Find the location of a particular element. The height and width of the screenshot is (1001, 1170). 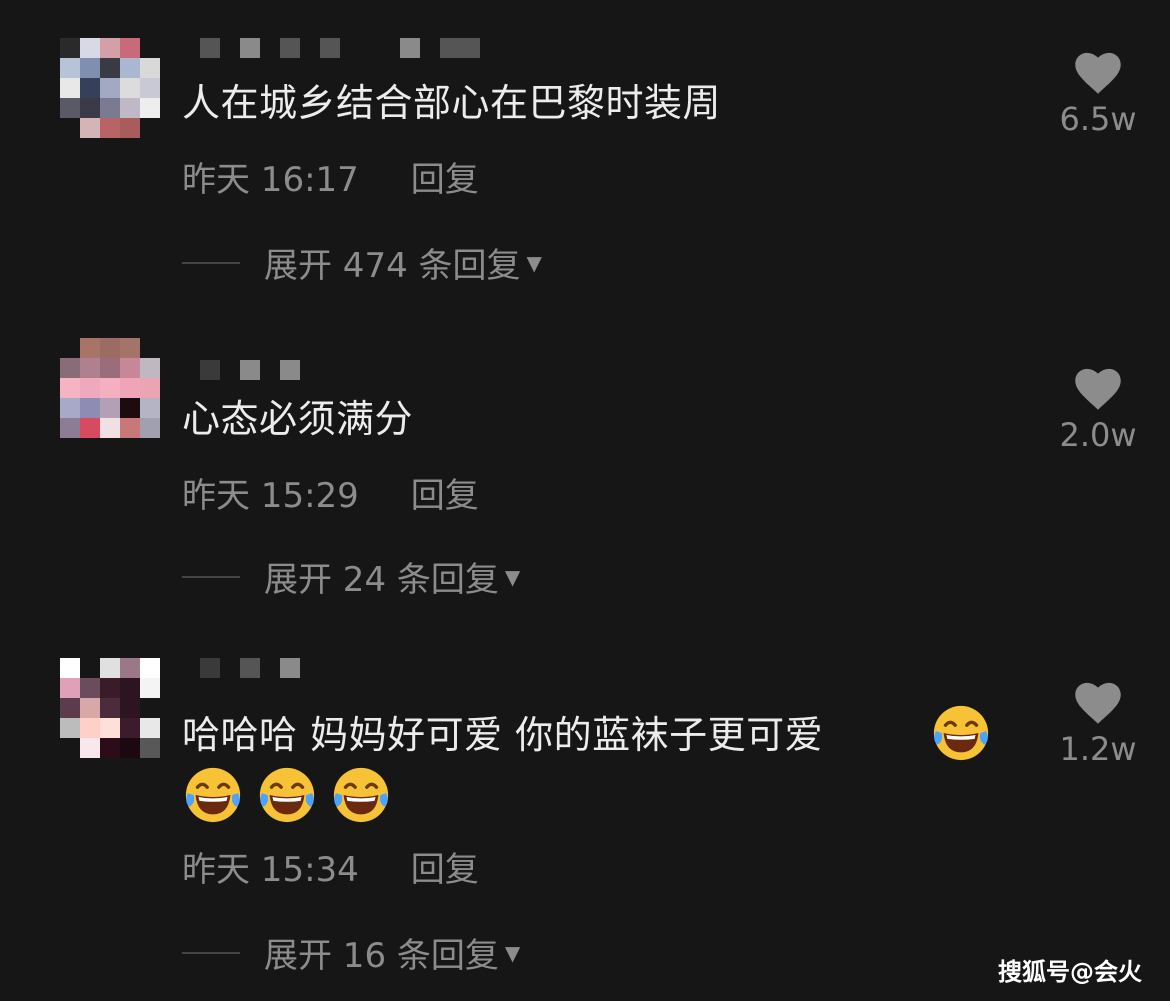

expand-replies-label: 展开 24 条回复 is located at coordinates (381, 580).